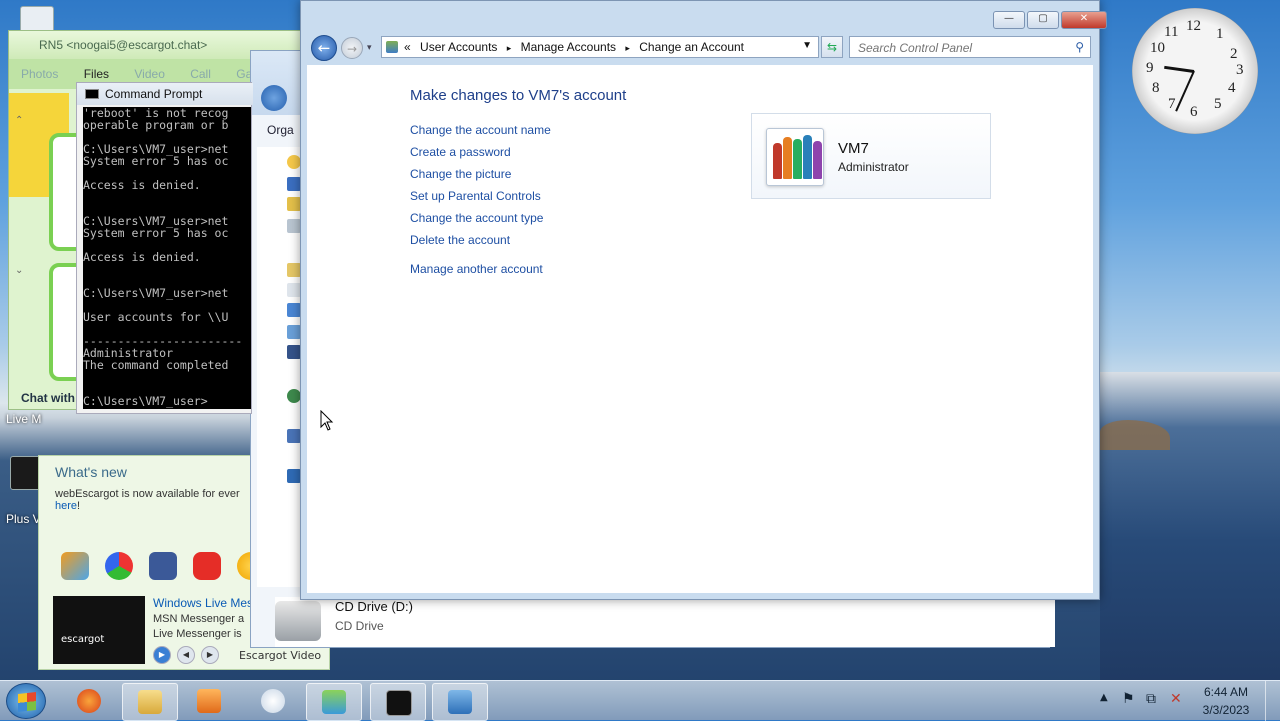  What do you see at coordinates (1104, 697) in the screenshot?
I see `show-hidden-icons-chevron-icon: ▲` at bounding box center [1104, 697].